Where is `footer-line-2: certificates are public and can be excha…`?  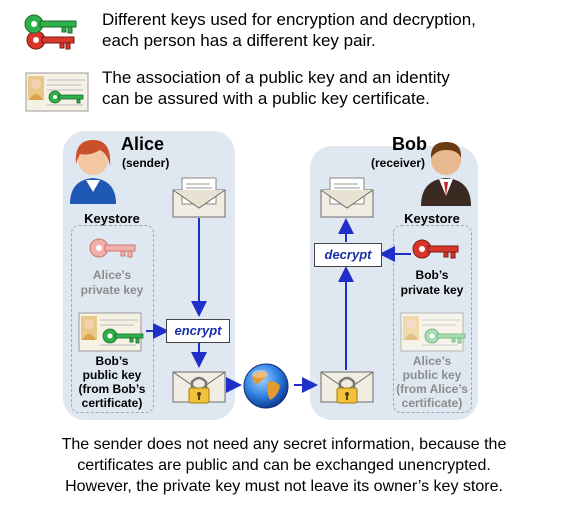 footer-line-2: certificates are public and can be excha… is located at coordinates (284, 465).